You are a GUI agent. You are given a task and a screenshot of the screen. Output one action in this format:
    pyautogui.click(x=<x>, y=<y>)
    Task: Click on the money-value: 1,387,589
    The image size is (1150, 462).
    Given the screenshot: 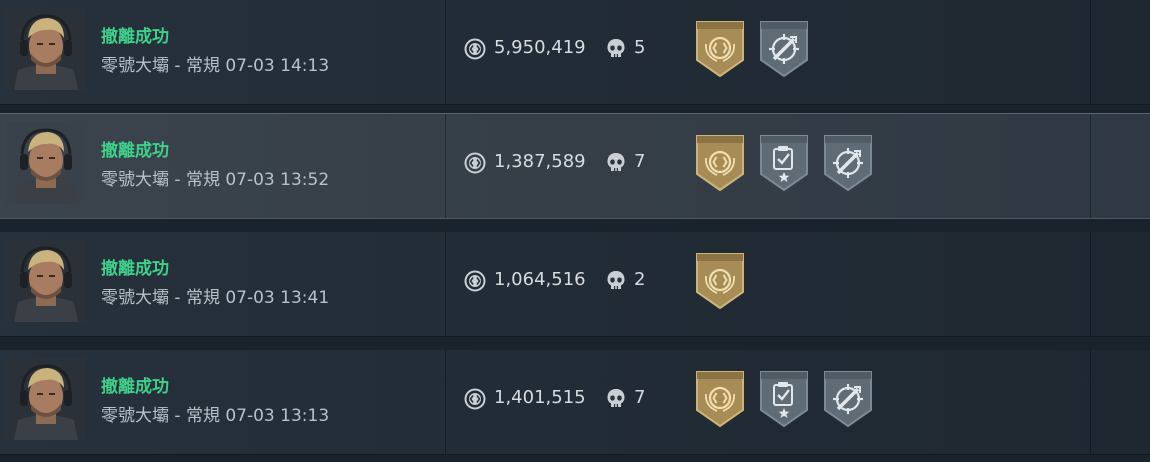 What is the action you would take?
    pyautogui.click(x=540, y=161)
    